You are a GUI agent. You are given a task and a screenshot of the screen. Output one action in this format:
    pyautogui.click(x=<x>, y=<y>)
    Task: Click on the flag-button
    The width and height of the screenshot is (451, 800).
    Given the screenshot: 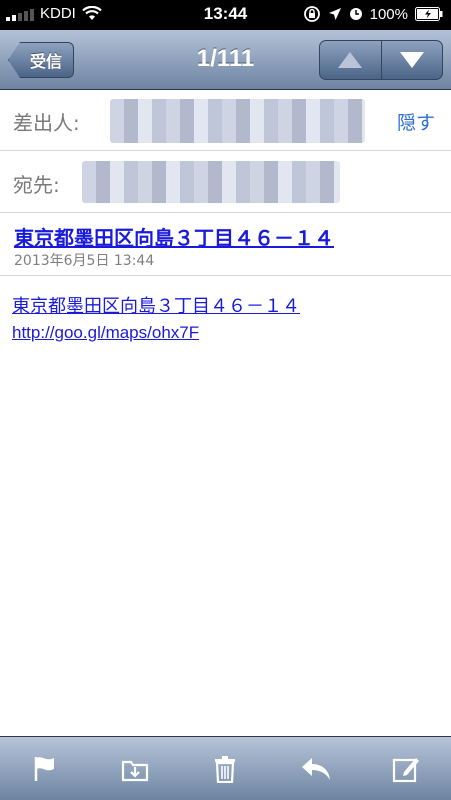 What is the action you would take?
    pyautogui.click(x=45, y=769)
    